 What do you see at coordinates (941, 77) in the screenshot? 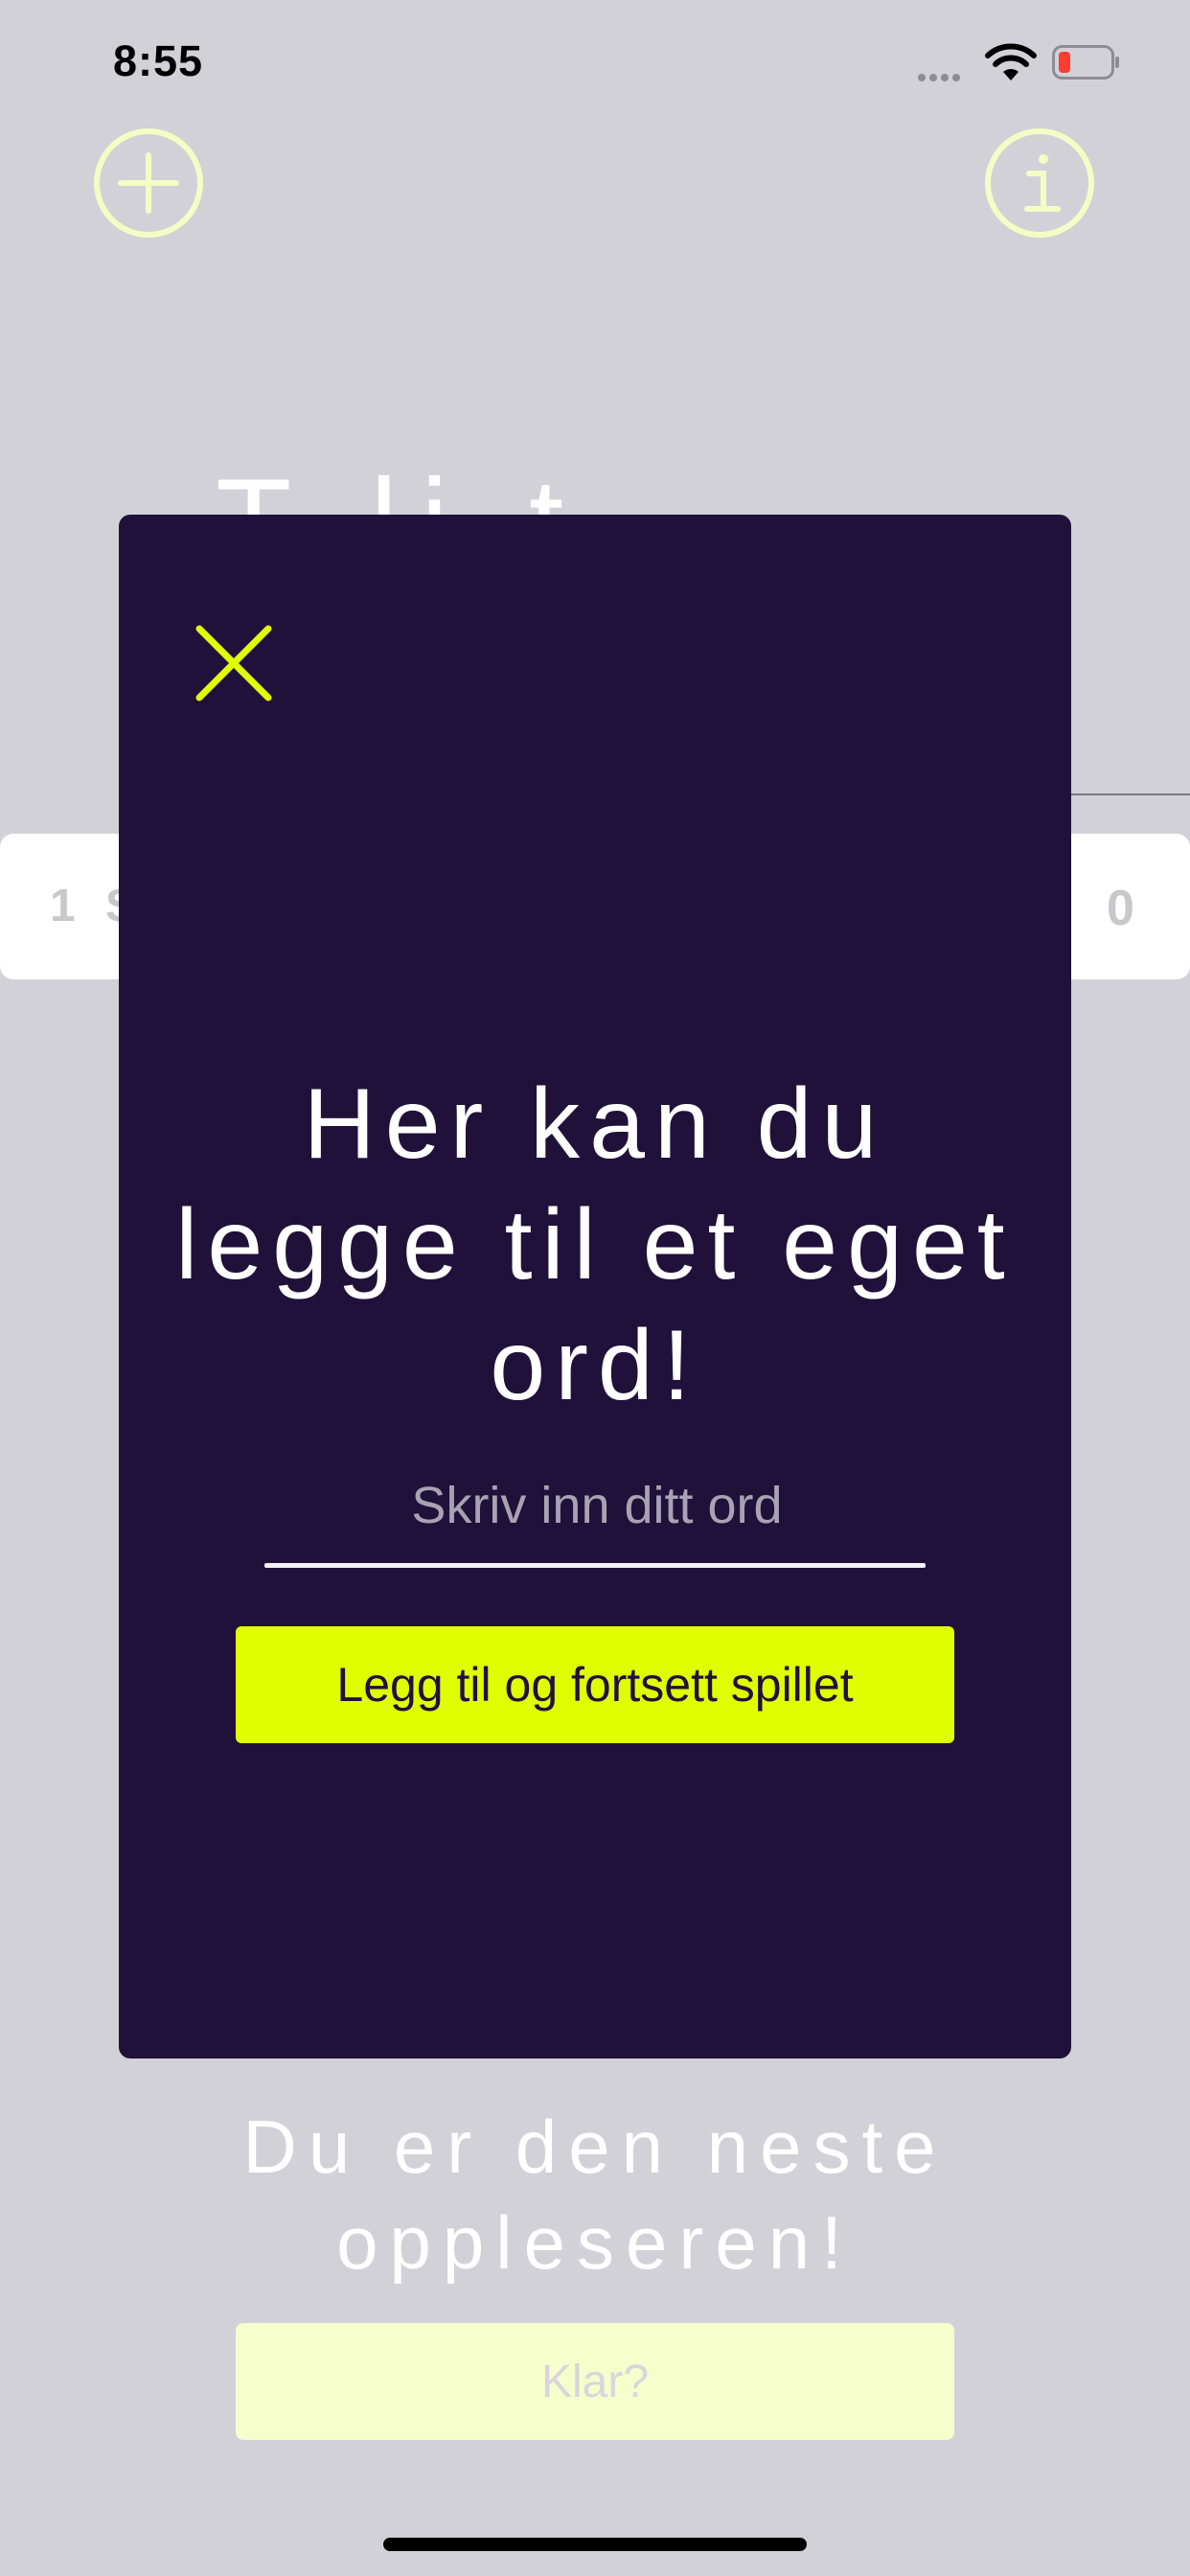
I see `signal-icon` at bounding box center [941, 77].